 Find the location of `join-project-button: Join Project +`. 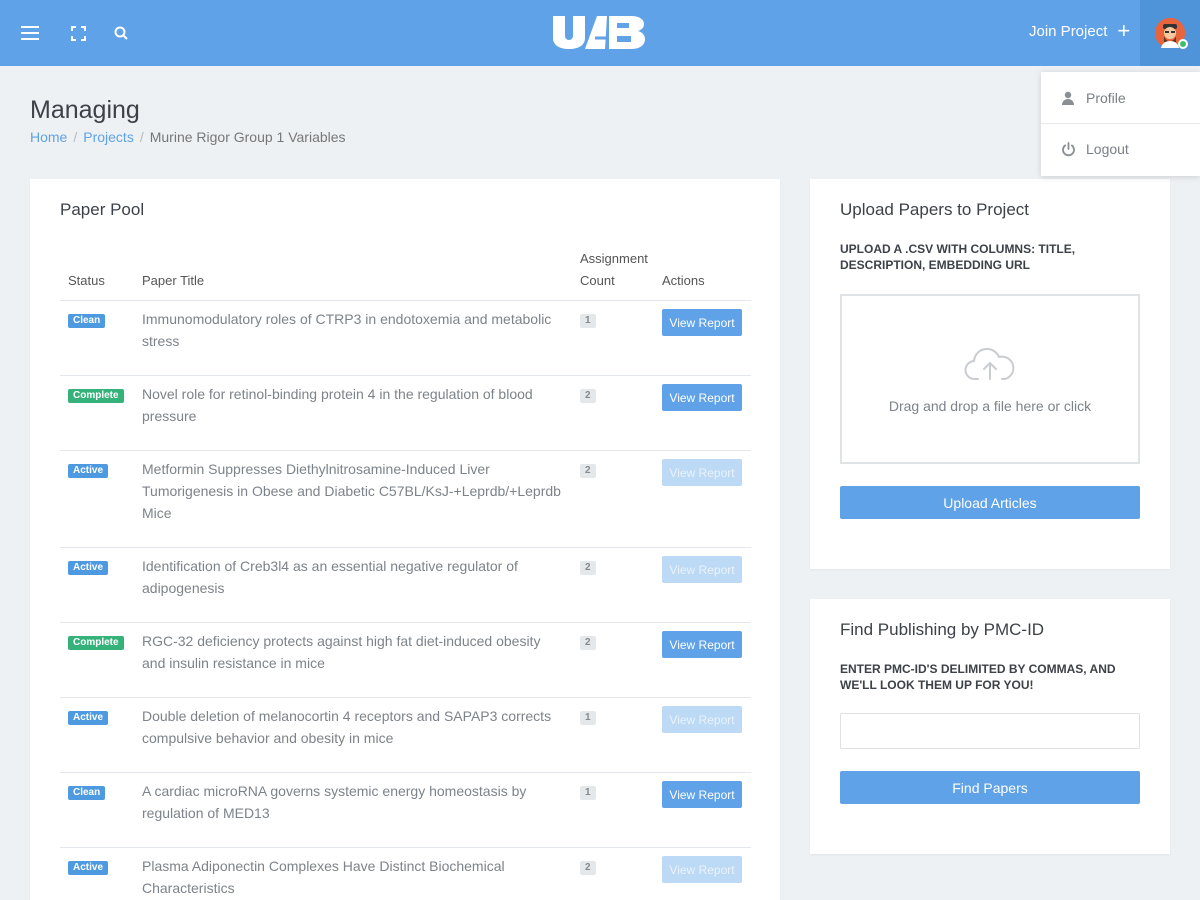

join-project-button: Join Project + is located at coordinates (1080, 30).